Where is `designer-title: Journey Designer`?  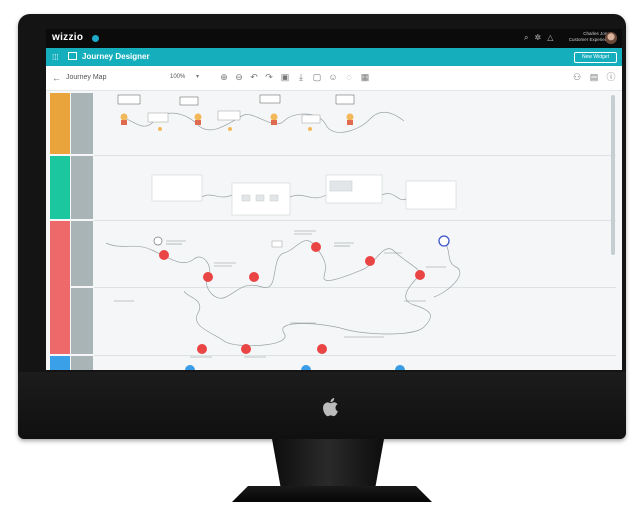 designer-title: Journey Designer is located at coordinates (116, 56).